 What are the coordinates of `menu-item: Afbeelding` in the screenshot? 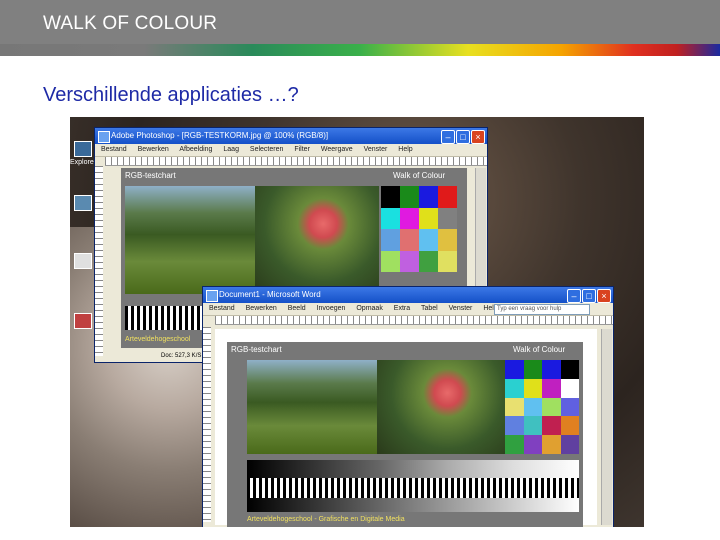 It's located at (195, 149).